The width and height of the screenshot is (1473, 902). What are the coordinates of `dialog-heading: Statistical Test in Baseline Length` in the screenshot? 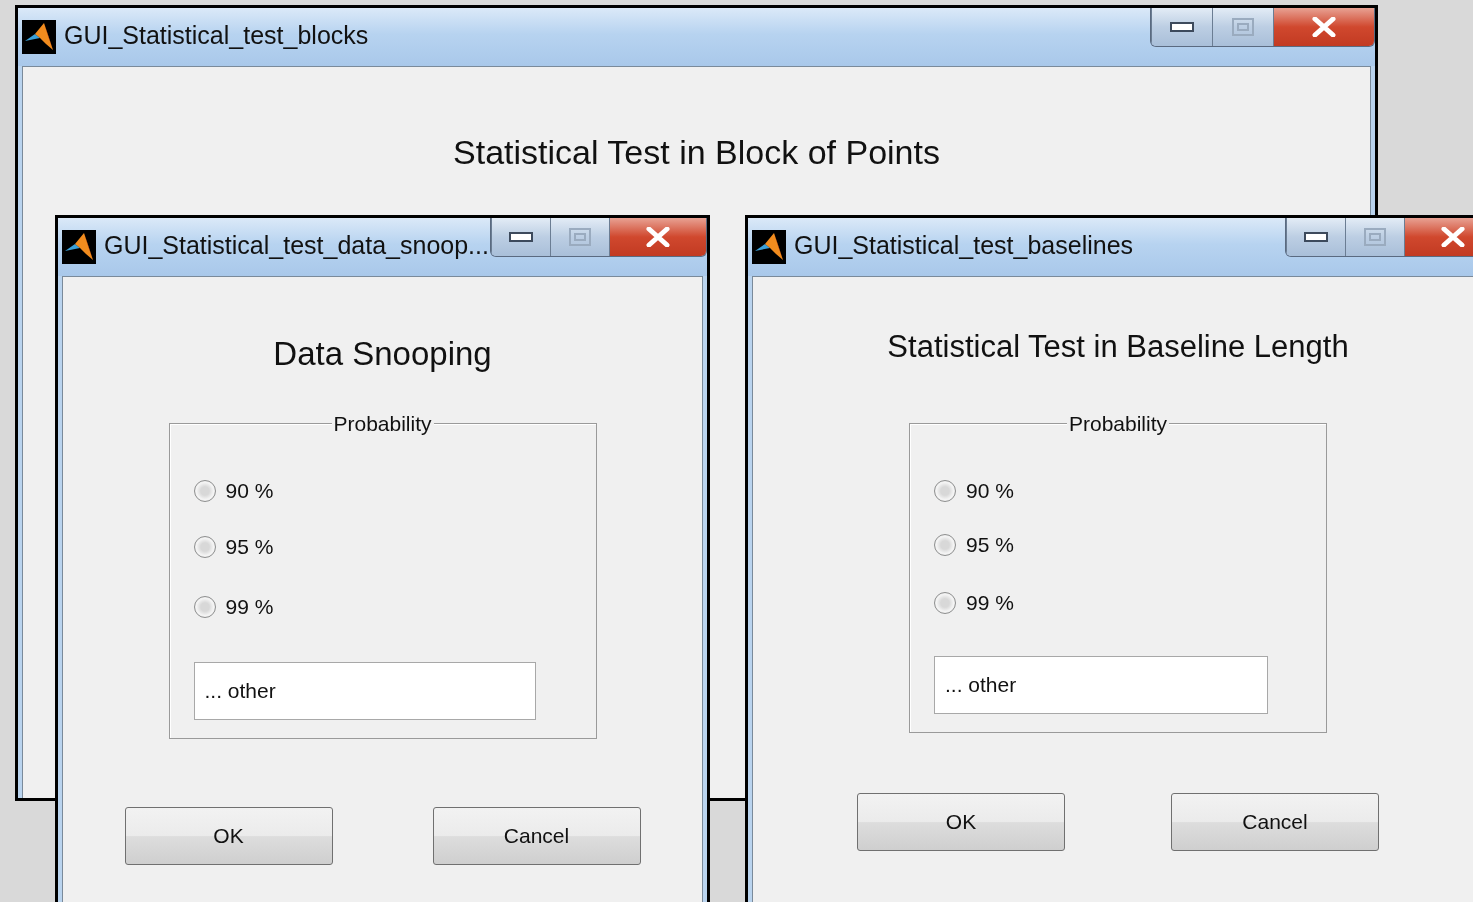 It's located at (1118, 347).